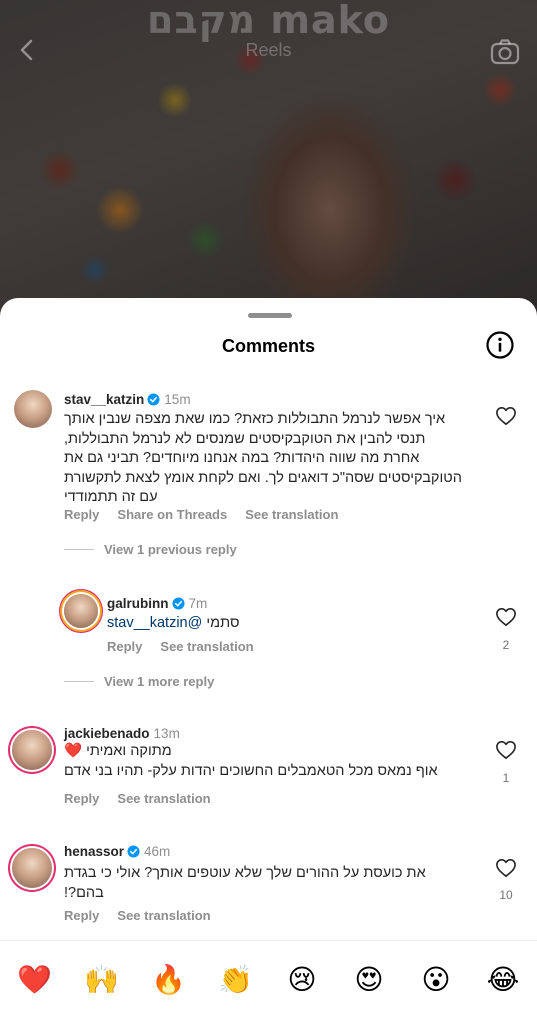  I want to click on comment-username: galrubinn 7m, so click(157, 603).